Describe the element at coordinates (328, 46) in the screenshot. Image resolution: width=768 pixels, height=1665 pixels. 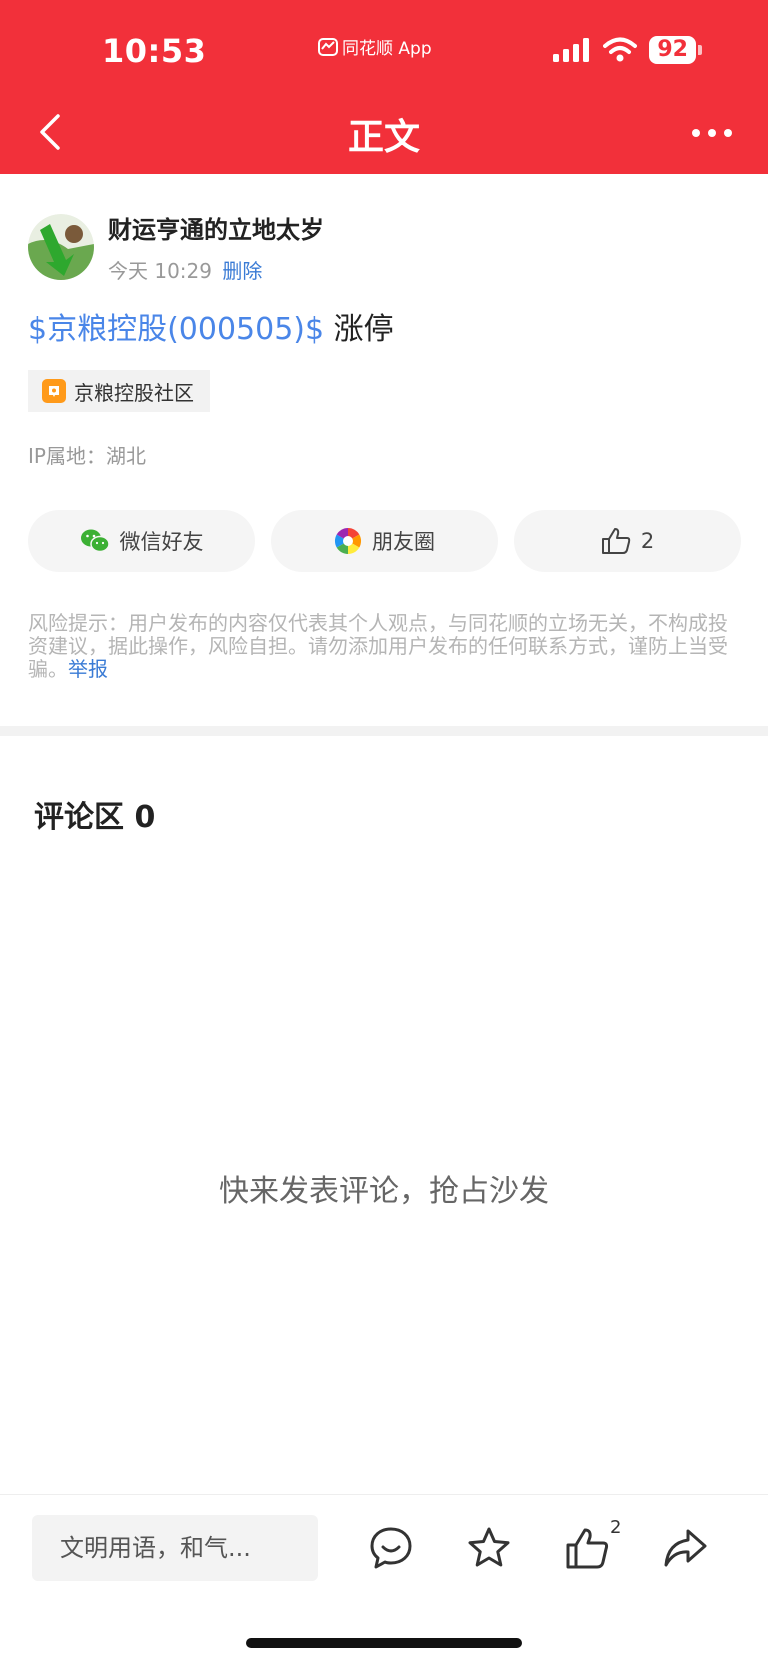
I see `app-logo-icon` at that location.